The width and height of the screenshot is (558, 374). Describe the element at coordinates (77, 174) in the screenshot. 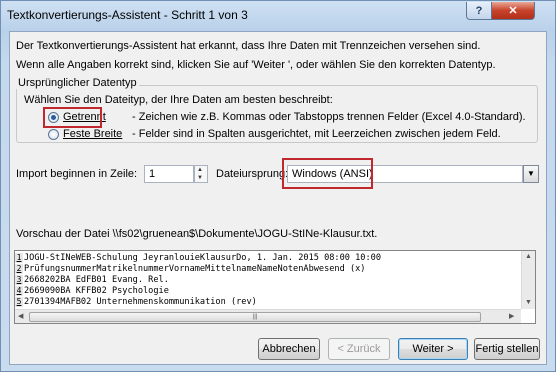

I see `start-row-label: Import beginnen in Zeile:` at that location.